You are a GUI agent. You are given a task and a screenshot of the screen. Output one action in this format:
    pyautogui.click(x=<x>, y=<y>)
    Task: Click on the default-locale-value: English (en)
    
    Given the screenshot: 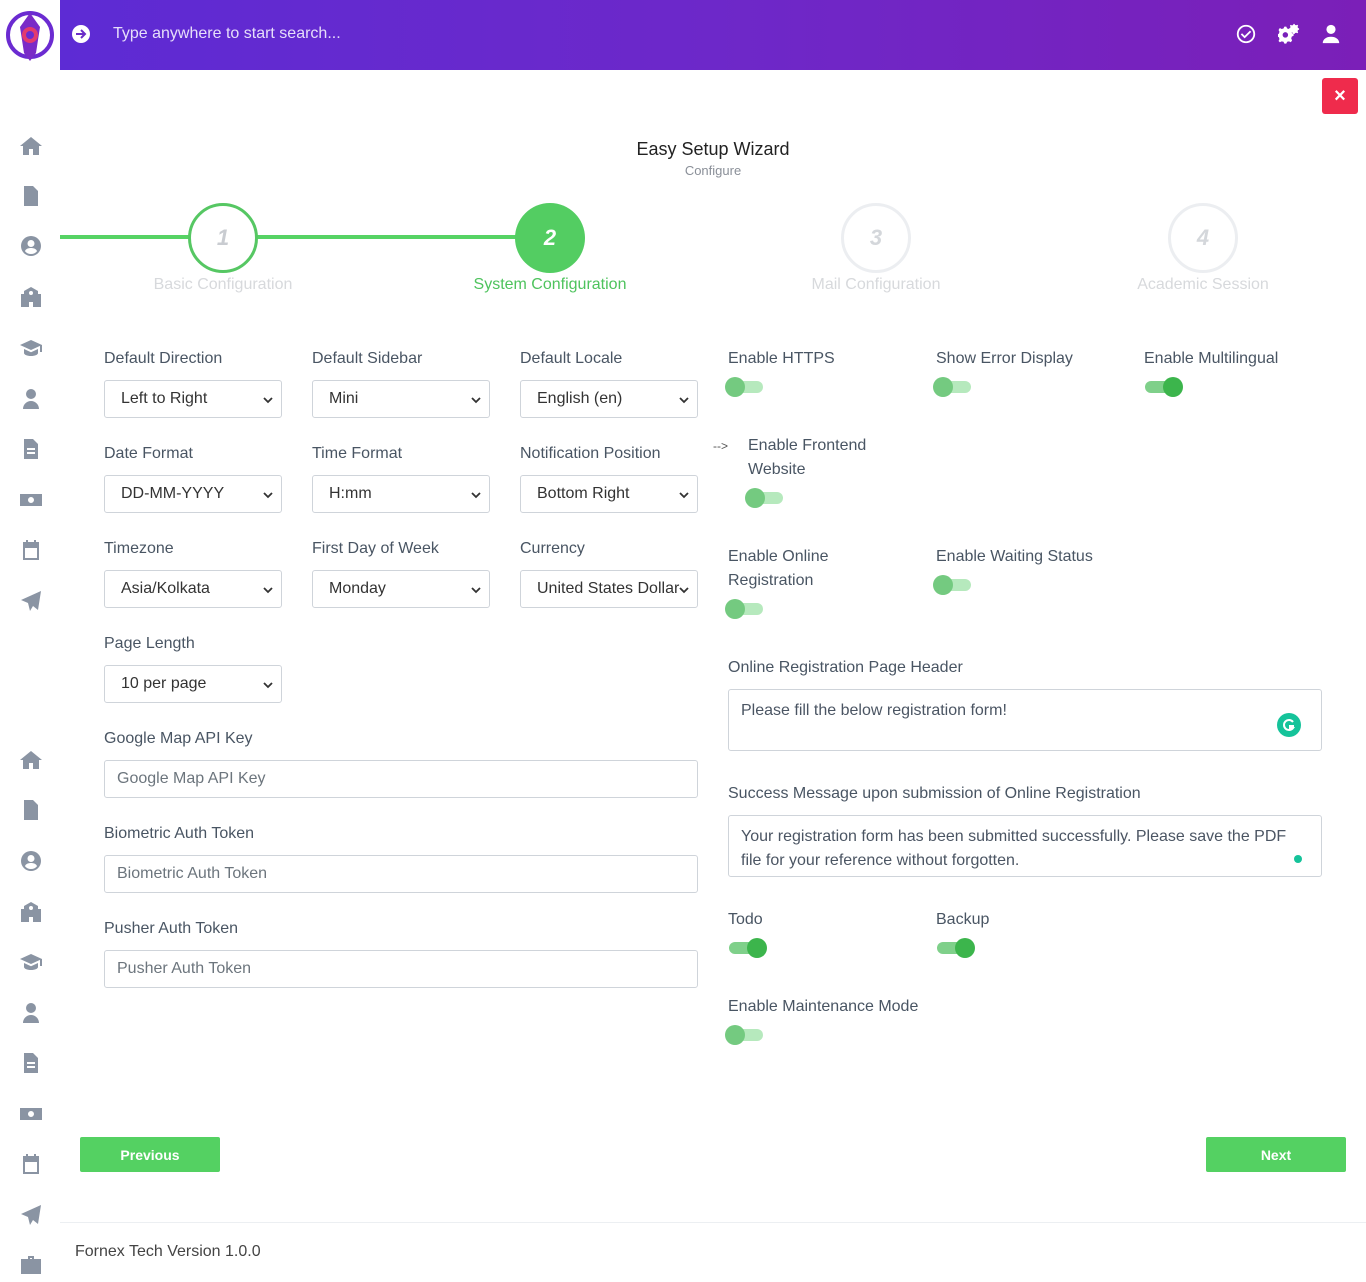 What is the action you would take?
    pyautogui.click(x=580, y=398)
    